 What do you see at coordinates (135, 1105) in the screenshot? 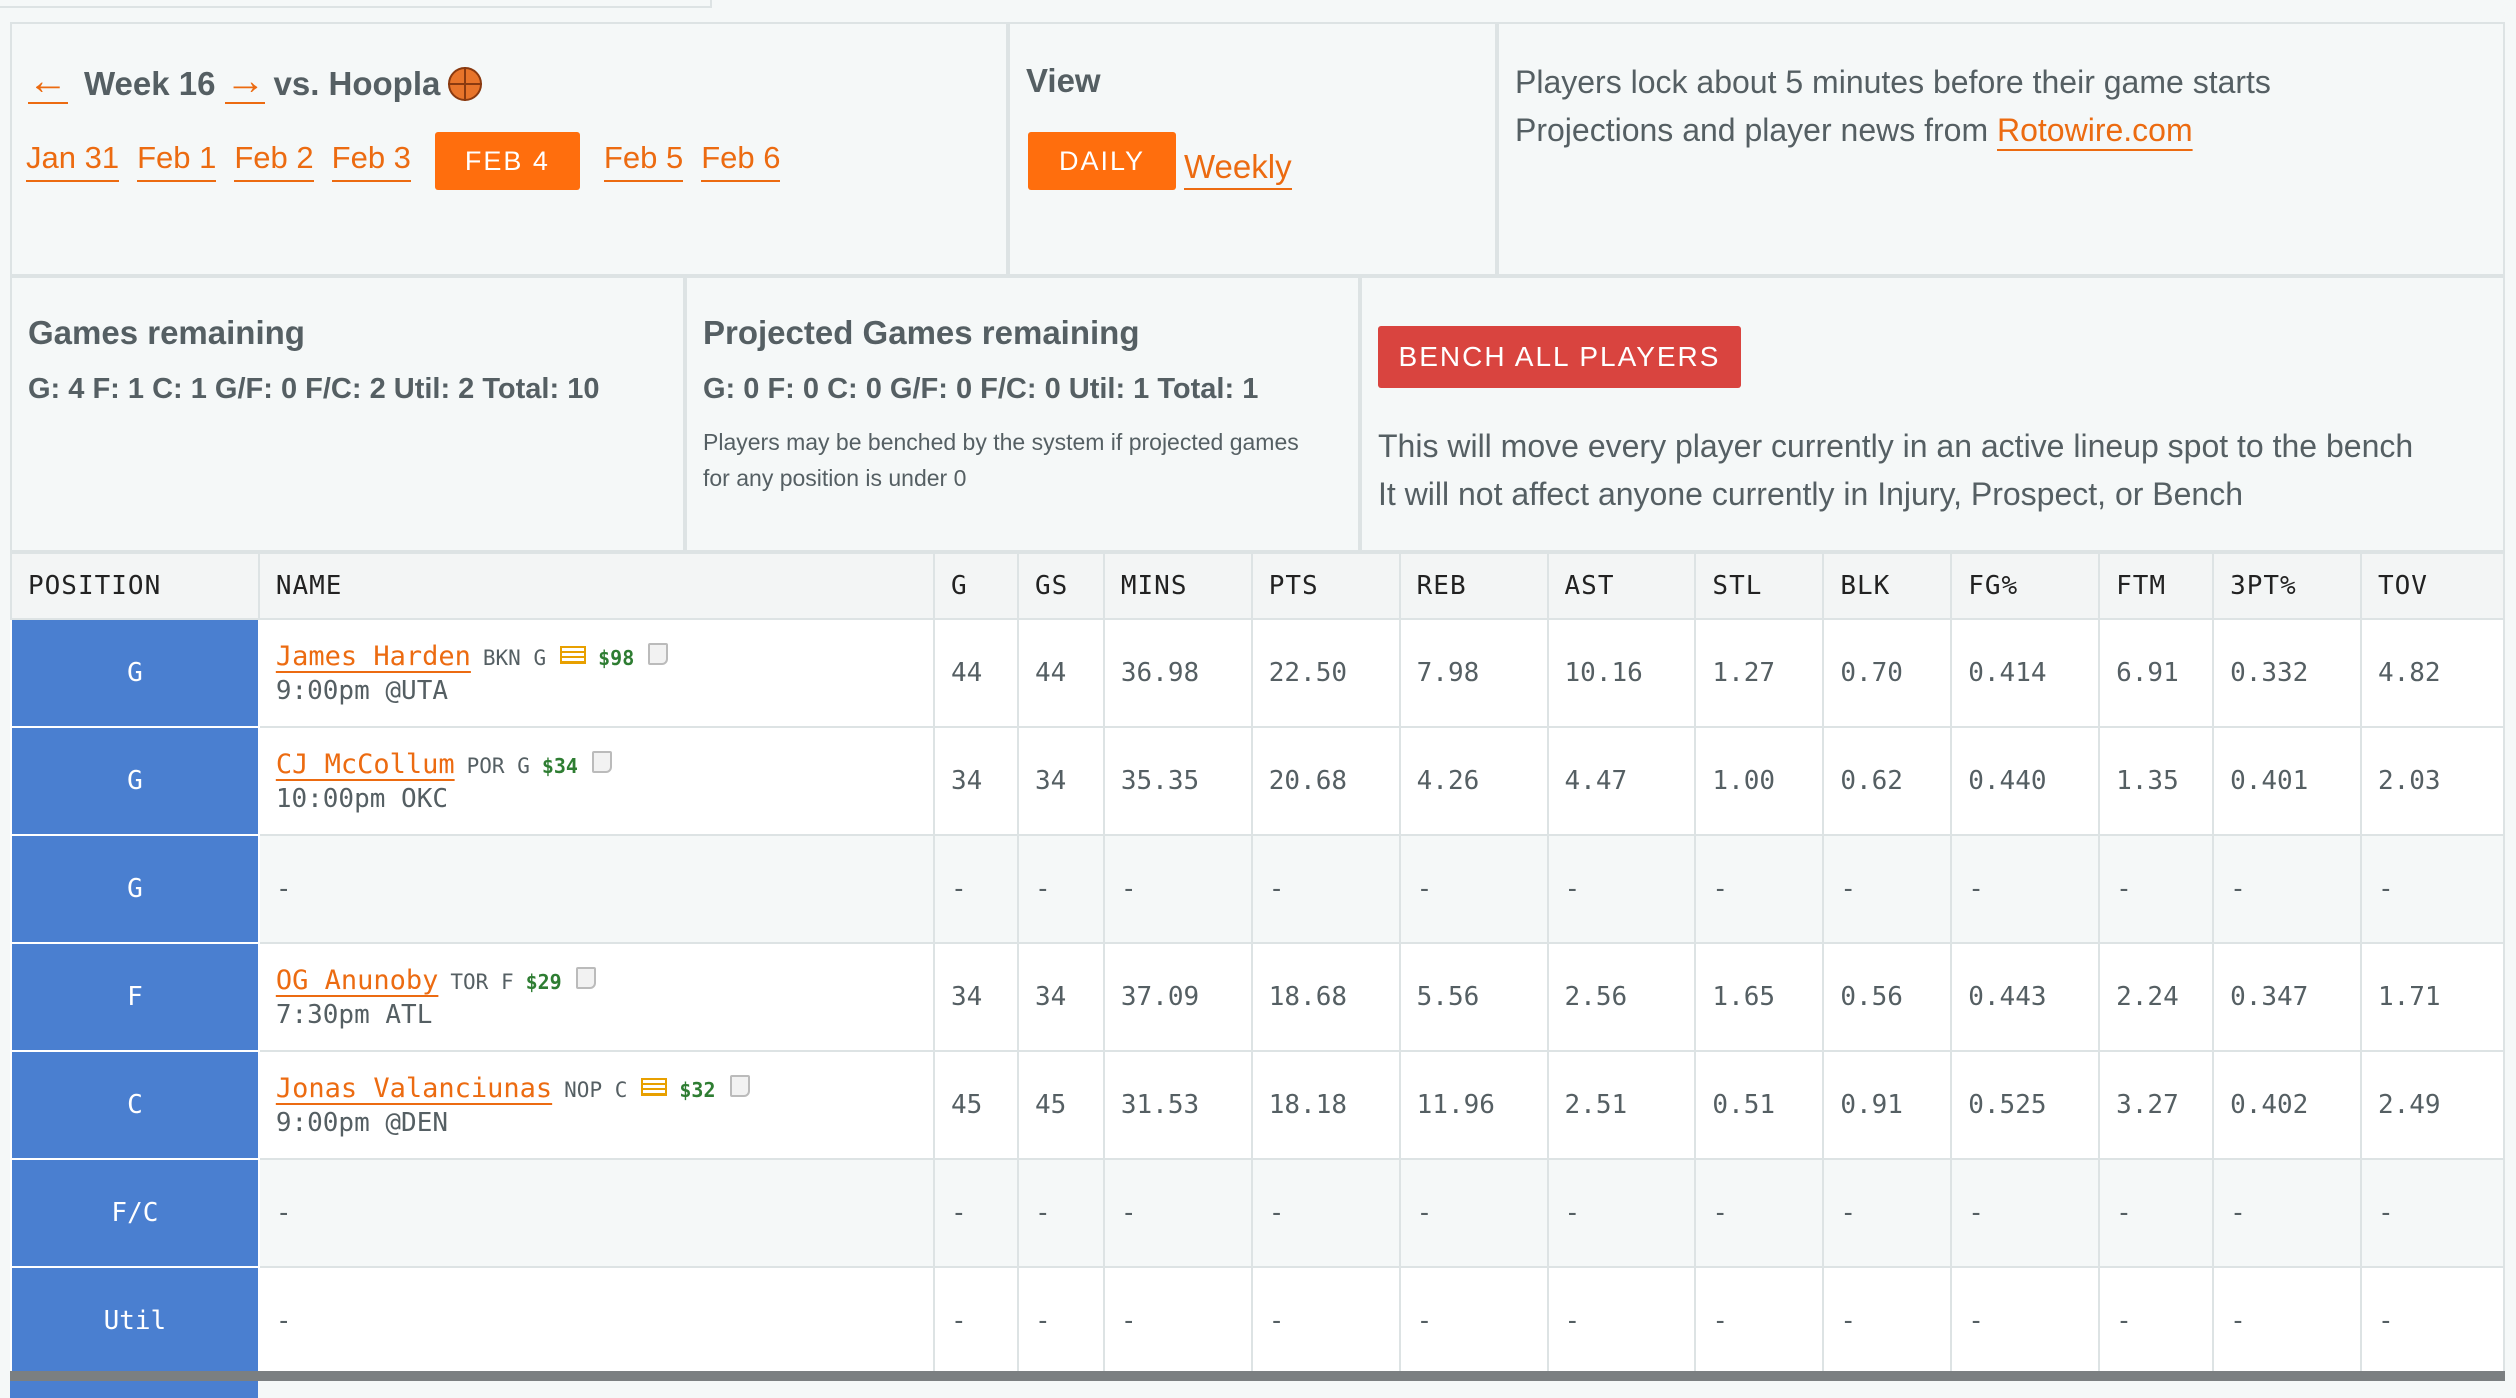
I see `position-slot: C` at bounding box center [135, 1105].